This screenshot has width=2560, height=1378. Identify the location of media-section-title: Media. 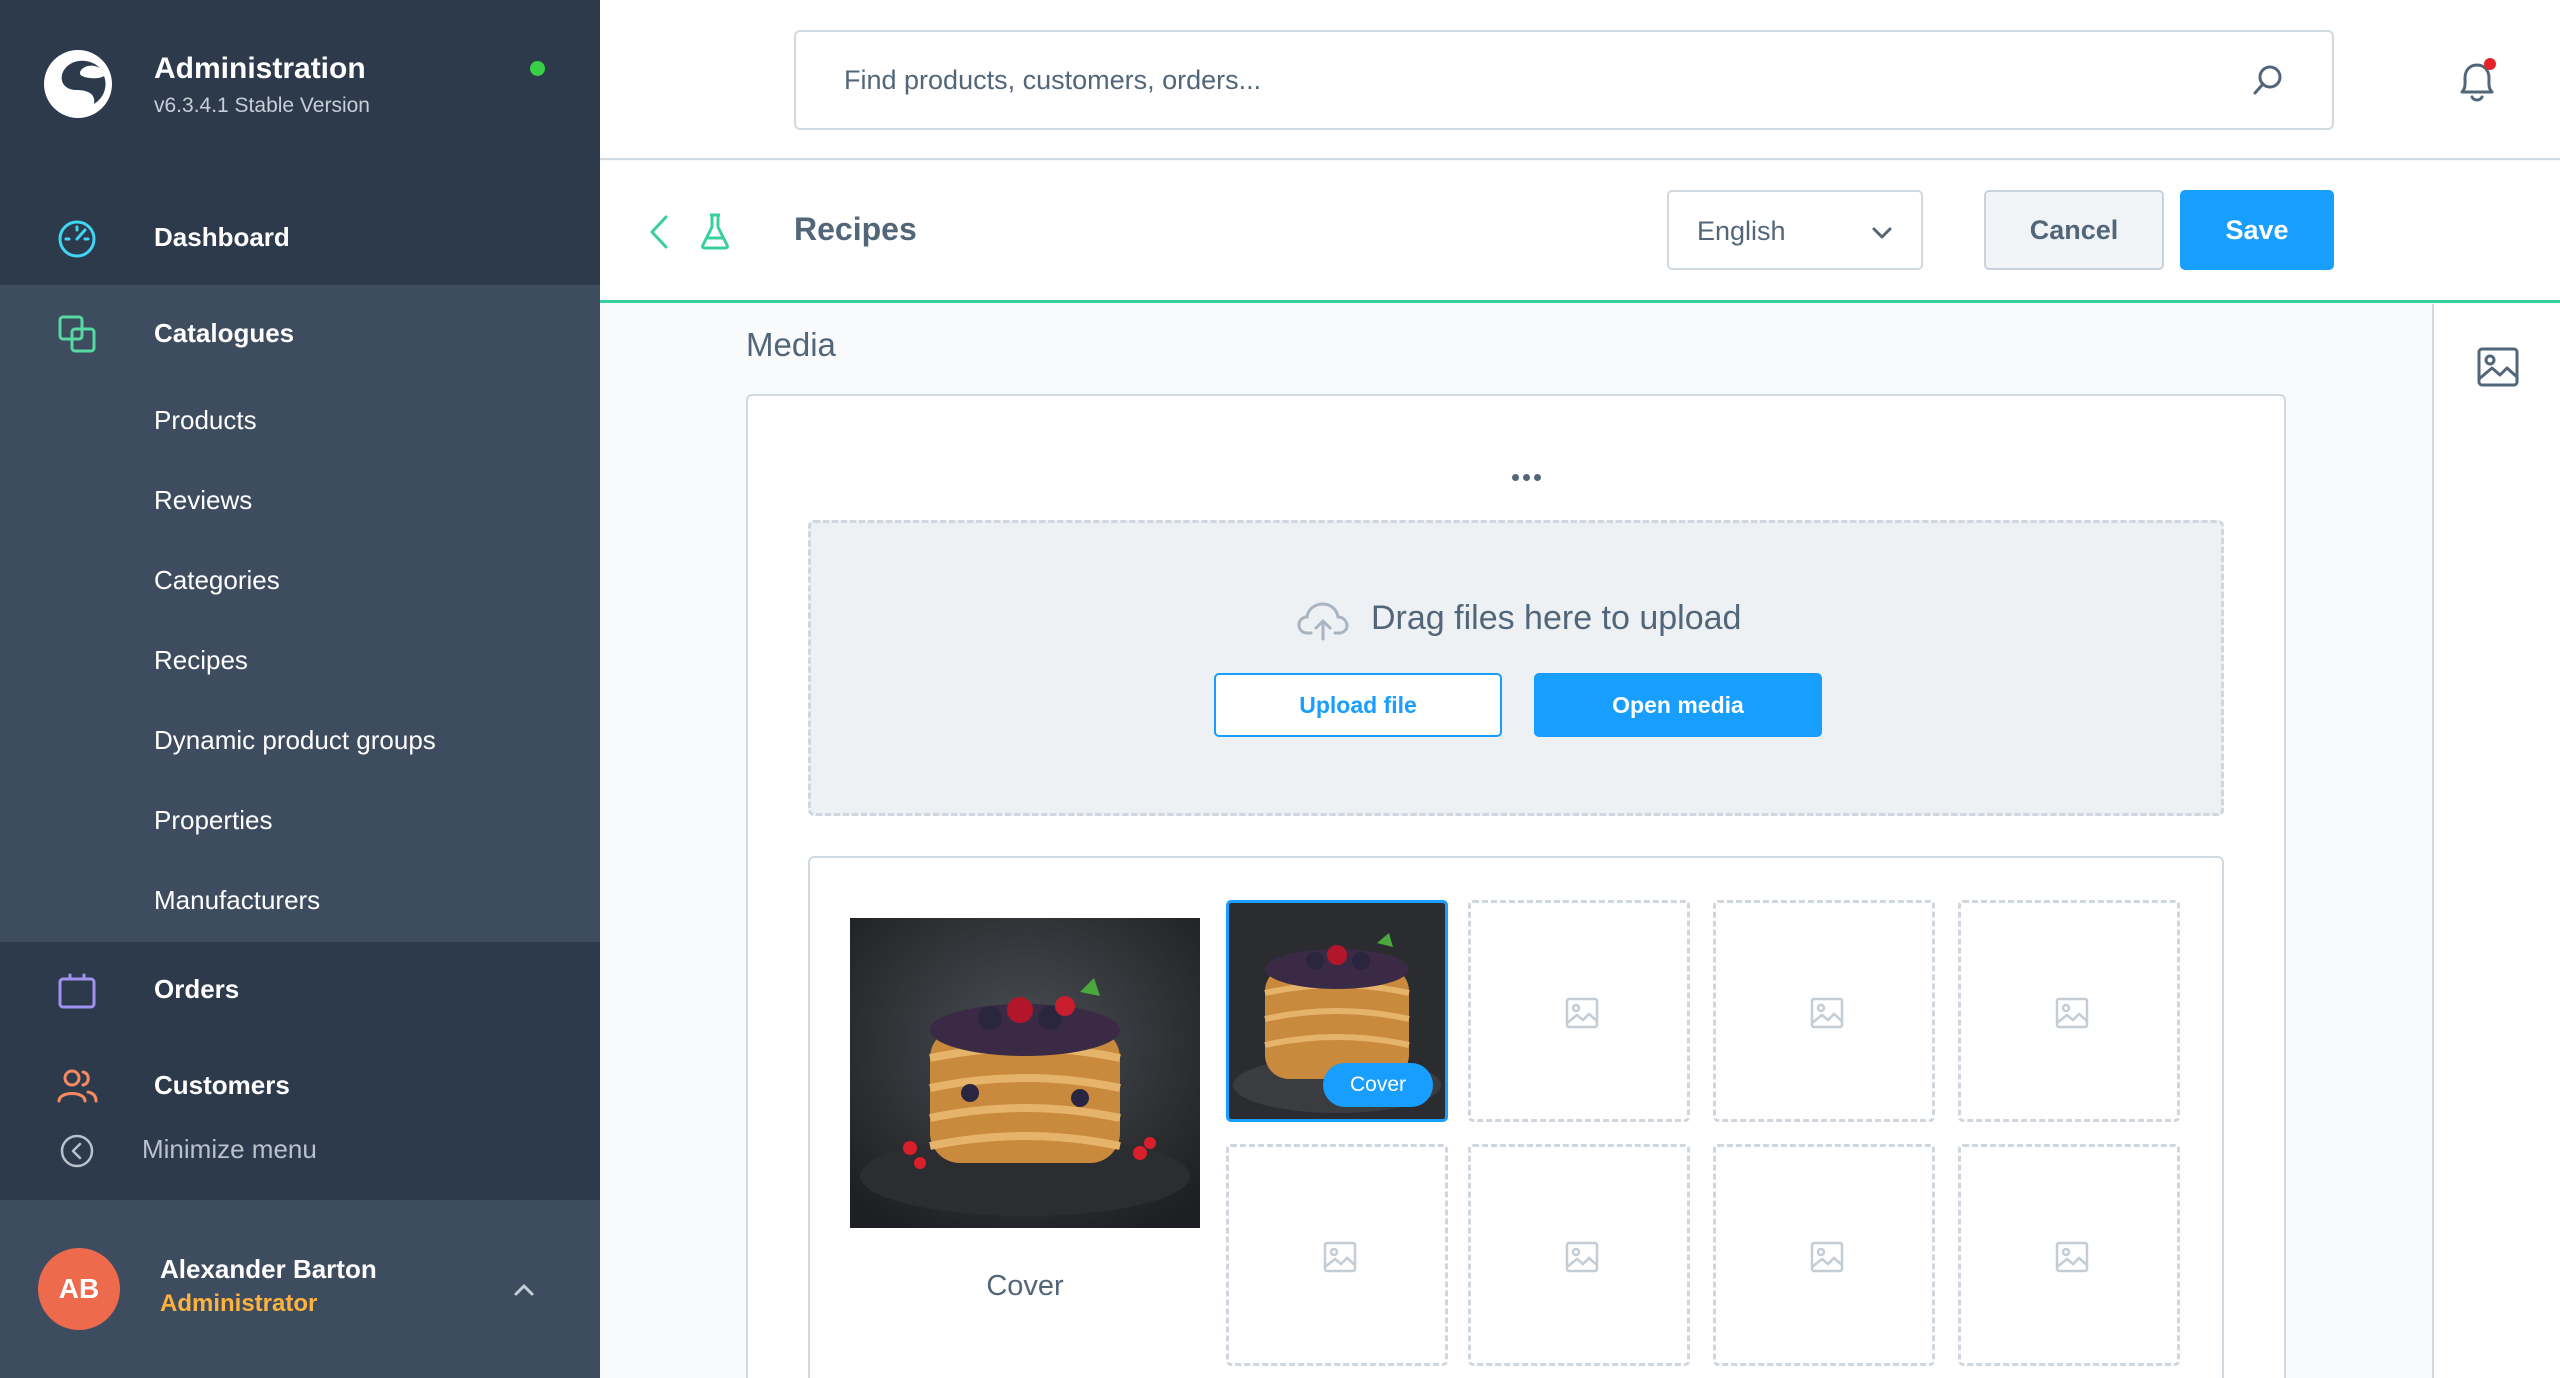
(791, 344).